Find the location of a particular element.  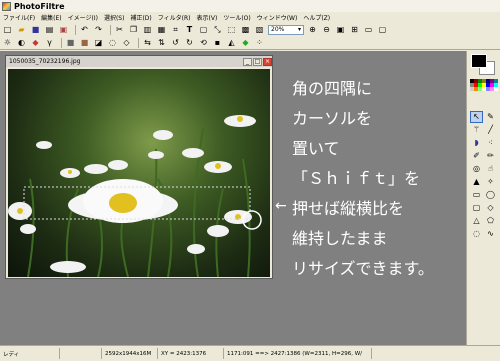

image-size-icon: ▩ is located at coordinates (245, 29).